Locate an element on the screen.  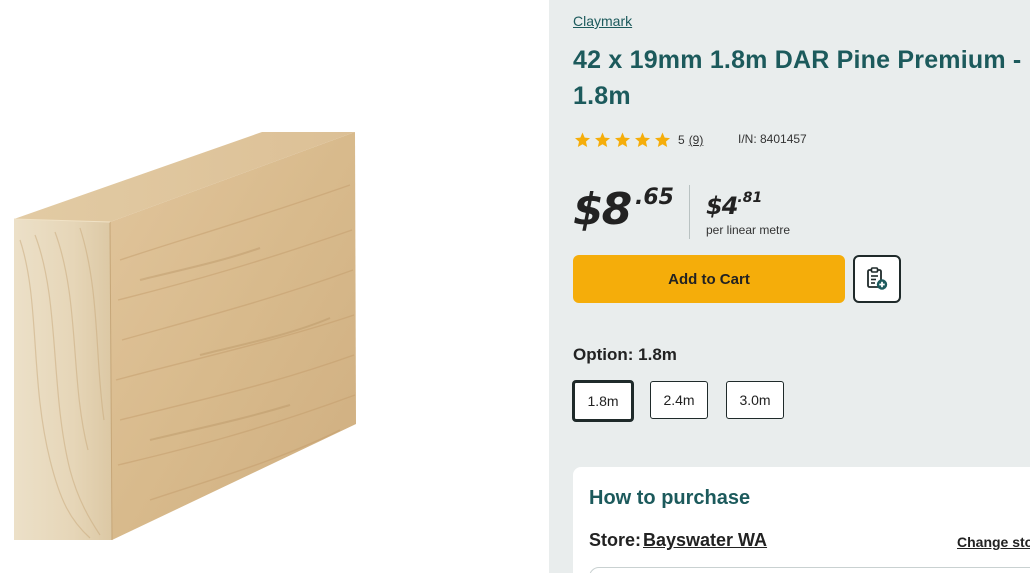
price-dollars: $8 is located at coordinates (602, 209).